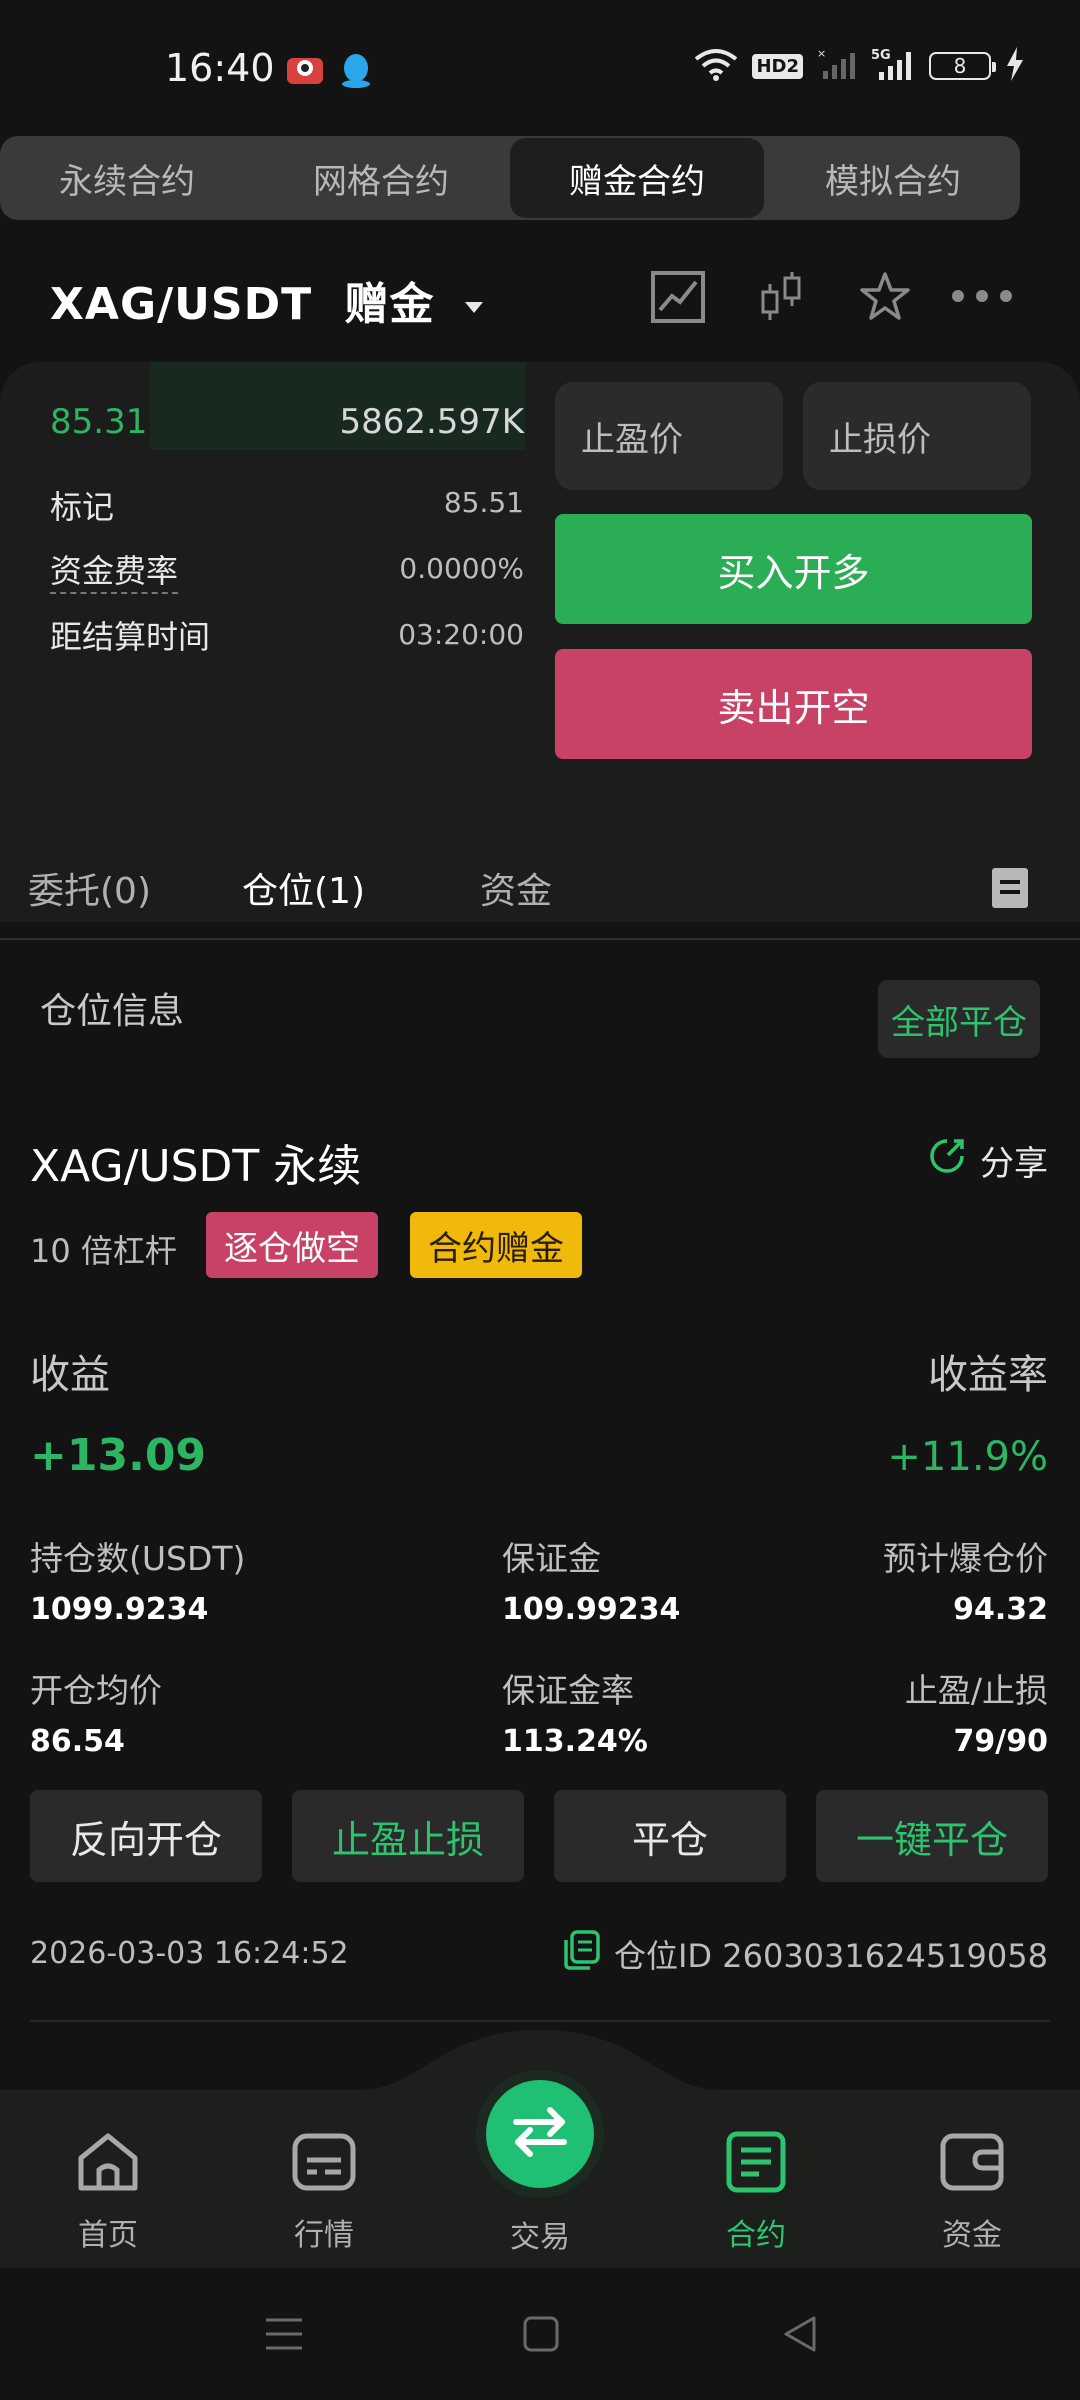  Describe the element at coordinates (541, 2336) in the screenshot. I see `home-square-icon` at that location.